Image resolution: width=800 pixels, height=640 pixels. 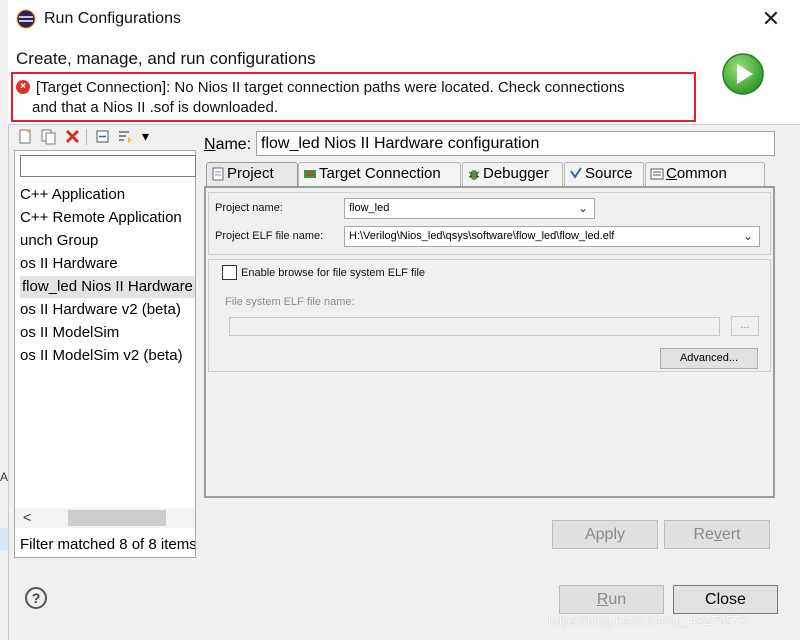 What do you see at coordinates (117, 518) in the screenshot?
I see `scrollbar-thumb` at bounding box center [117, 518].